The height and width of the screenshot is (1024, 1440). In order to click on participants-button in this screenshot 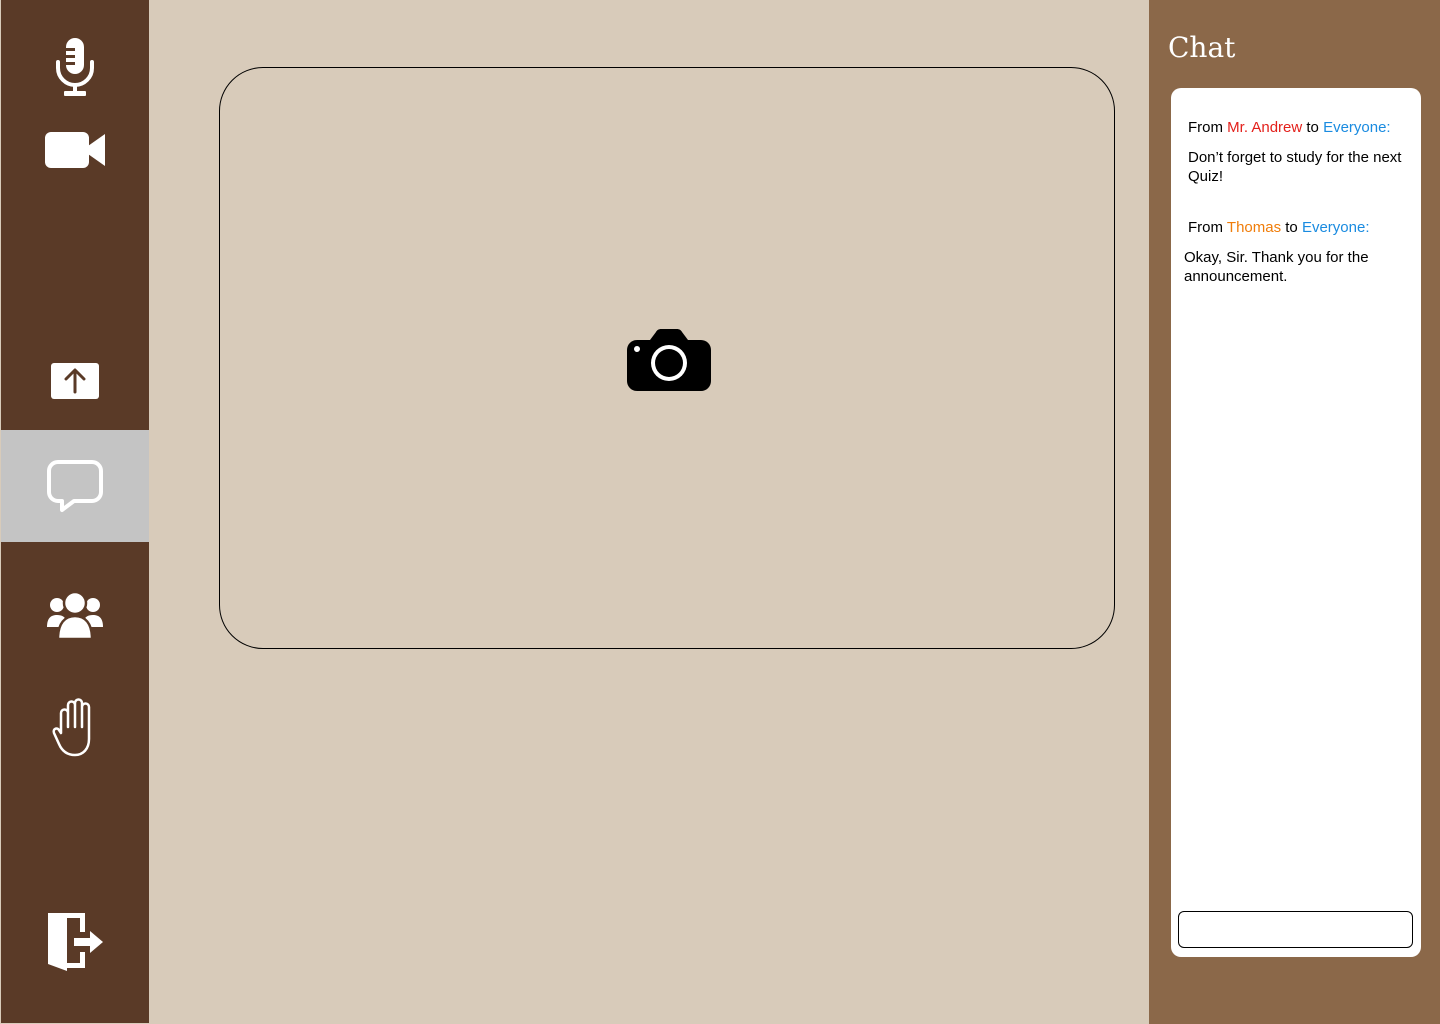, I will do `click(75, 615)`.